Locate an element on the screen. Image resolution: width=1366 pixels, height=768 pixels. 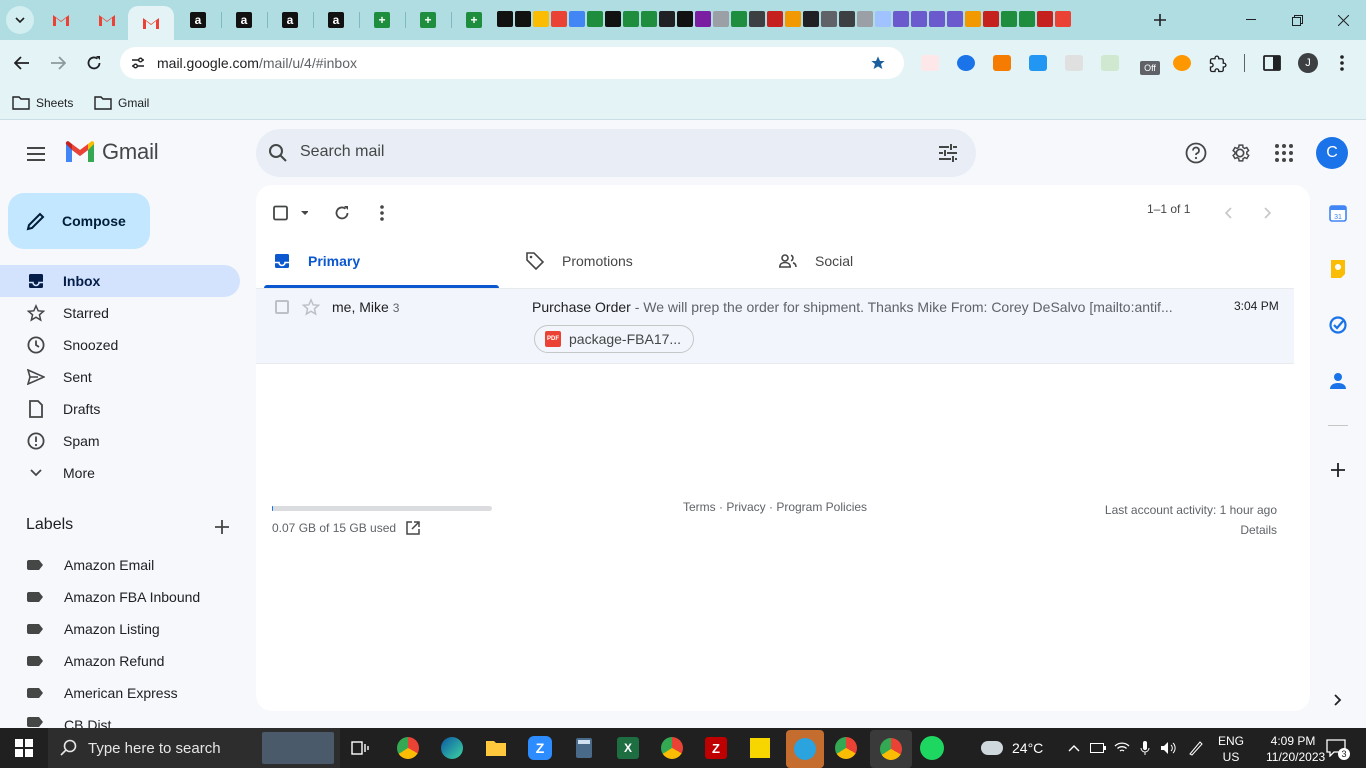
nav-item-snoozed: Snoozed is located at coordinates (120, 345).